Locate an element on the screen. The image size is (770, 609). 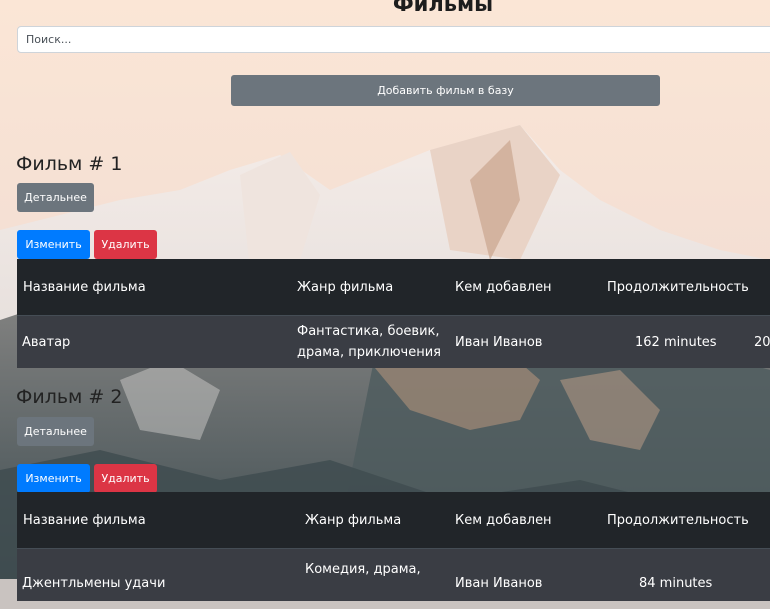
film-duration-cell: 84 minutes is located at coordinates (676, 583).